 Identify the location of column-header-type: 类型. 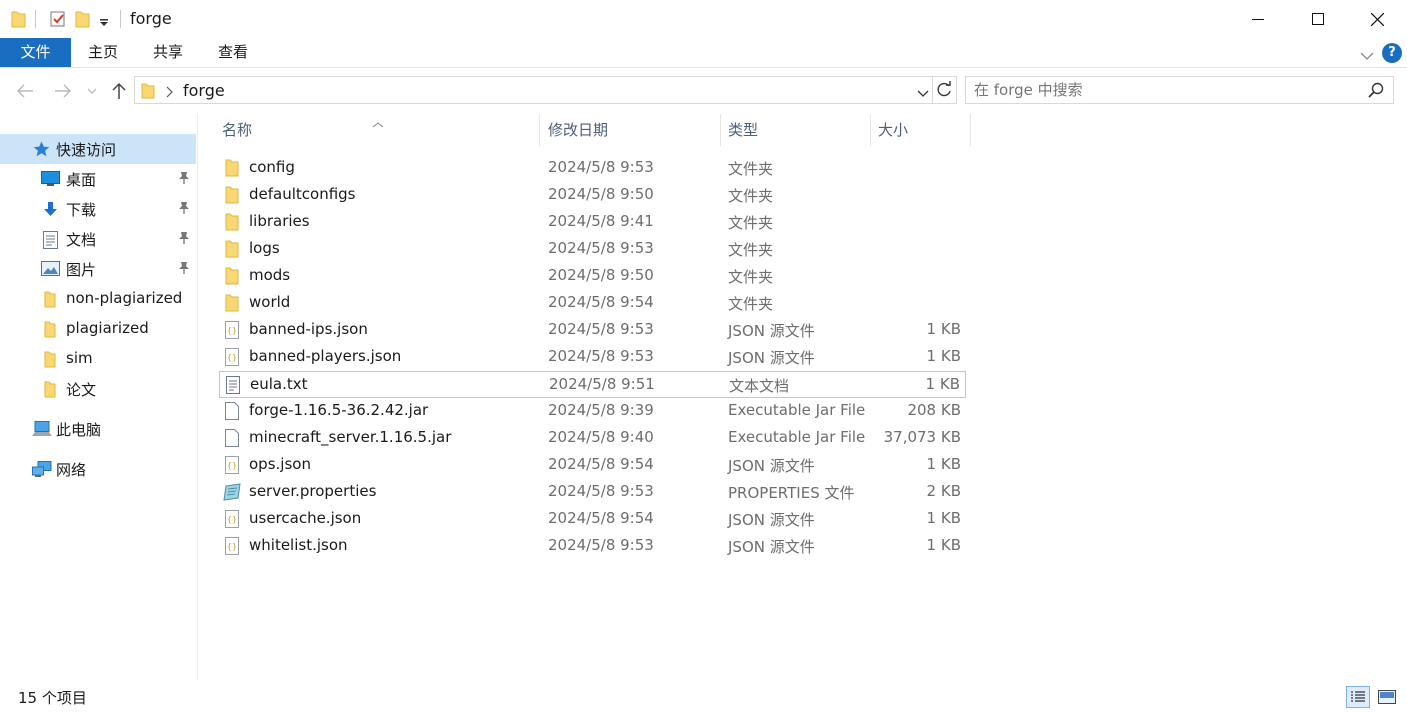
(743, 130).